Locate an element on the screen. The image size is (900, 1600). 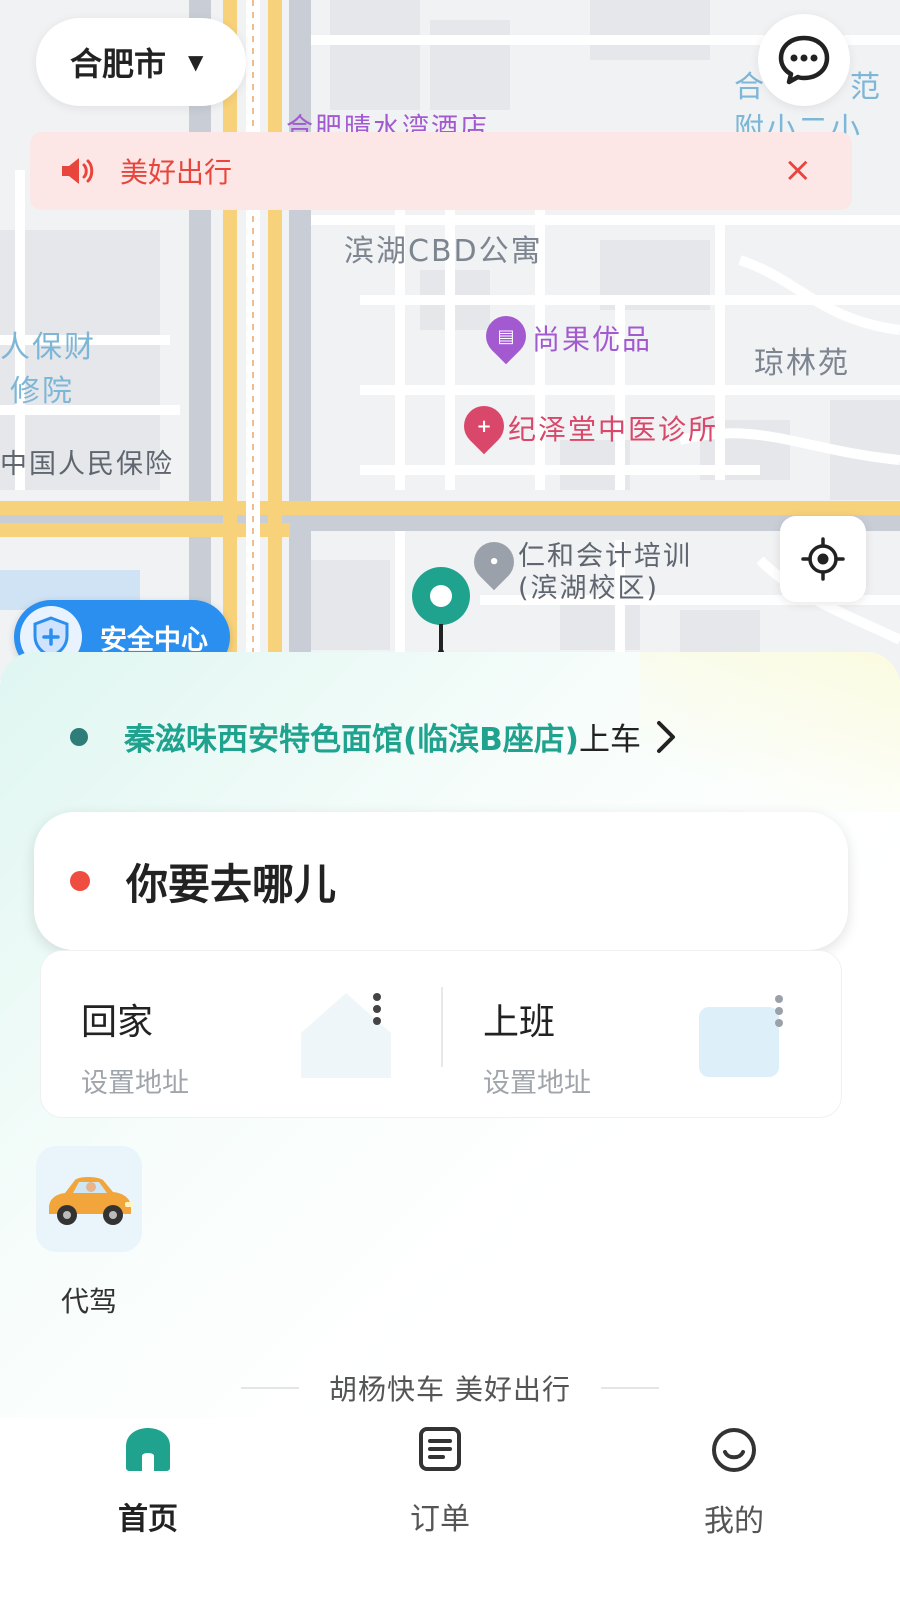
map-label-shop: 尚果优品 is located at coordinates (592, 338).